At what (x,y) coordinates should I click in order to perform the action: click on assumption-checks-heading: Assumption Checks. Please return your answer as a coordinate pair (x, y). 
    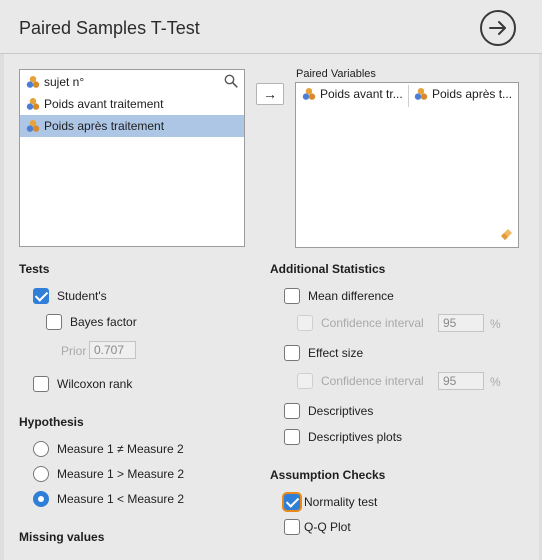
    Looking at the image, I should click on (328, 475).